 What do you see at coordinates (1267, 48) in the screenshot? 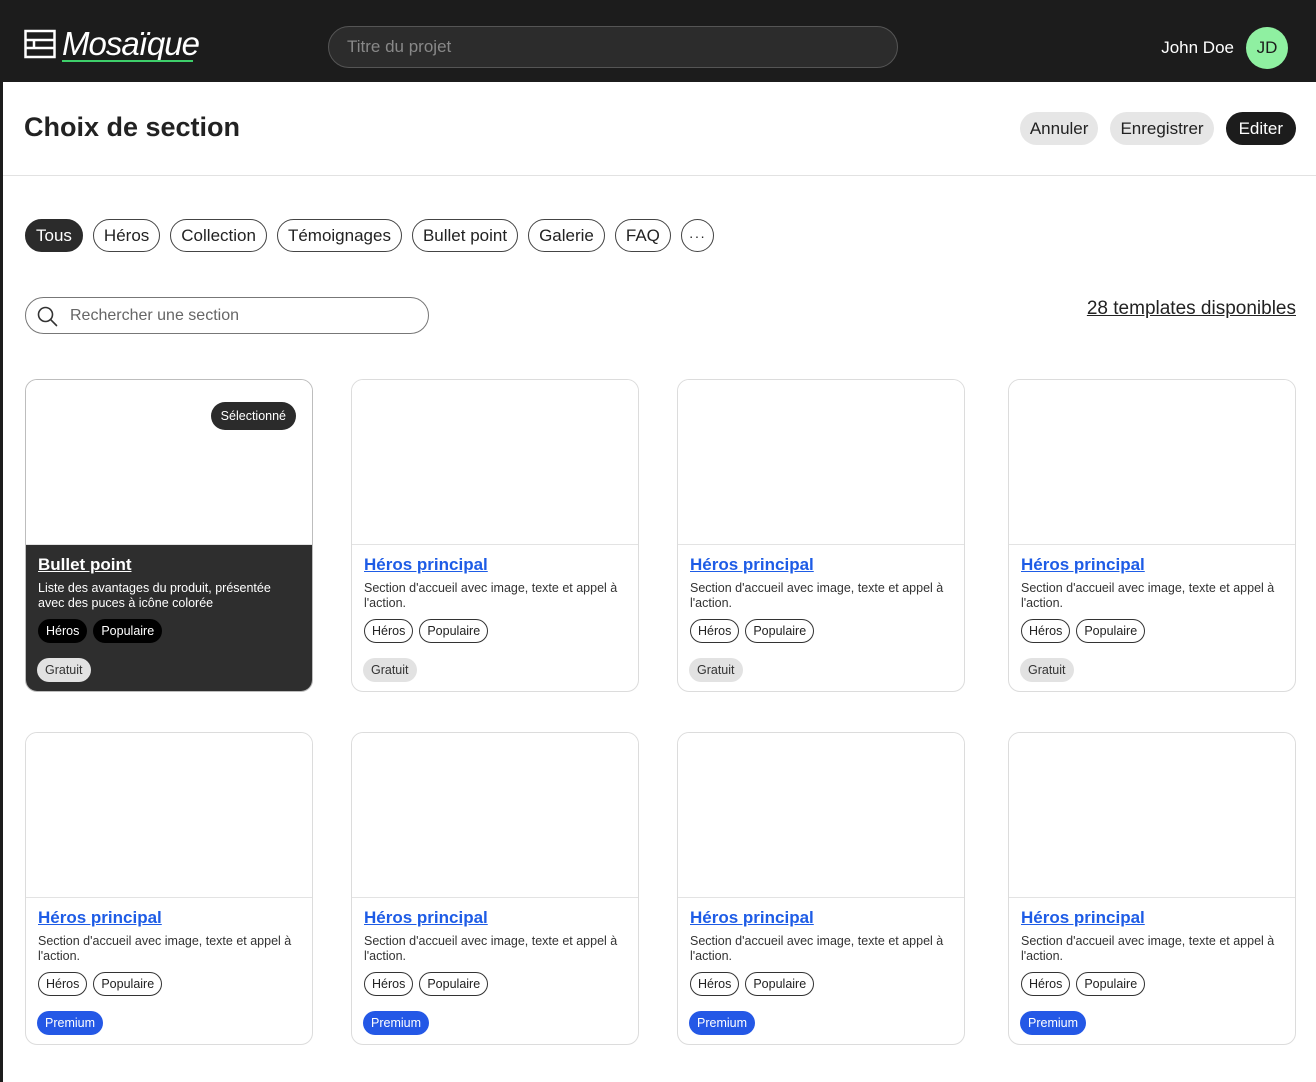
I see `avatar: JD` at bounding box center [1267, 48].